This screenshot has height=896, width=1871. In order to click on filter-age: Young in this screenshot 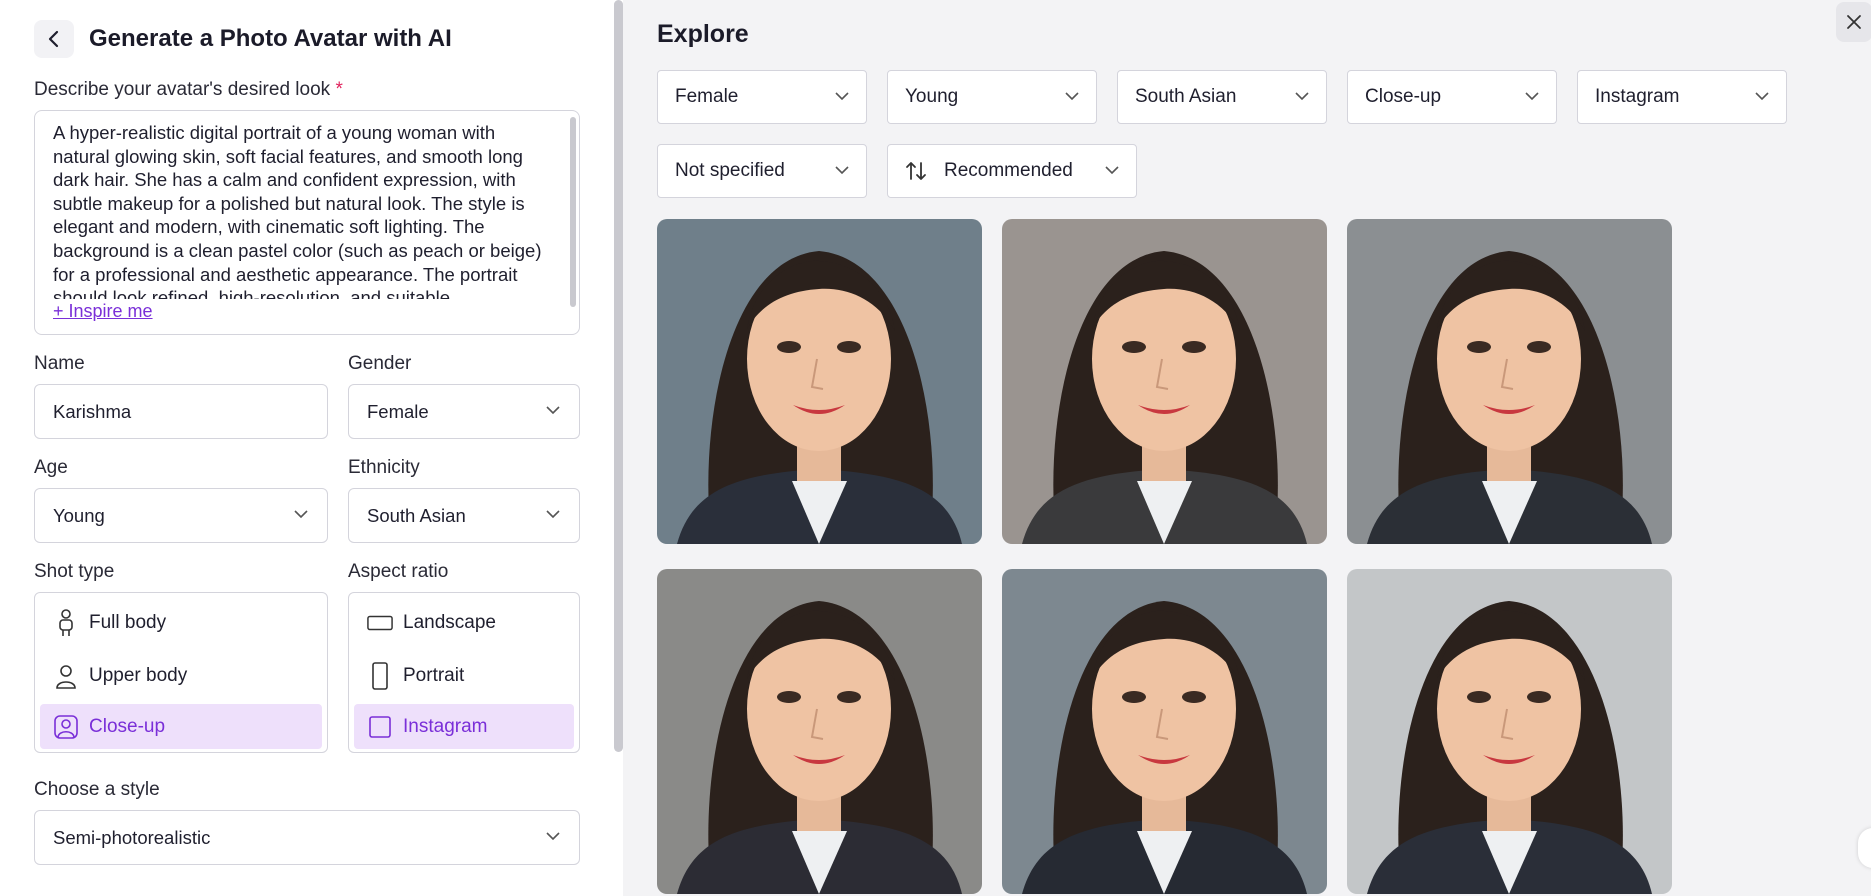, I will do `click(992, 97)`.